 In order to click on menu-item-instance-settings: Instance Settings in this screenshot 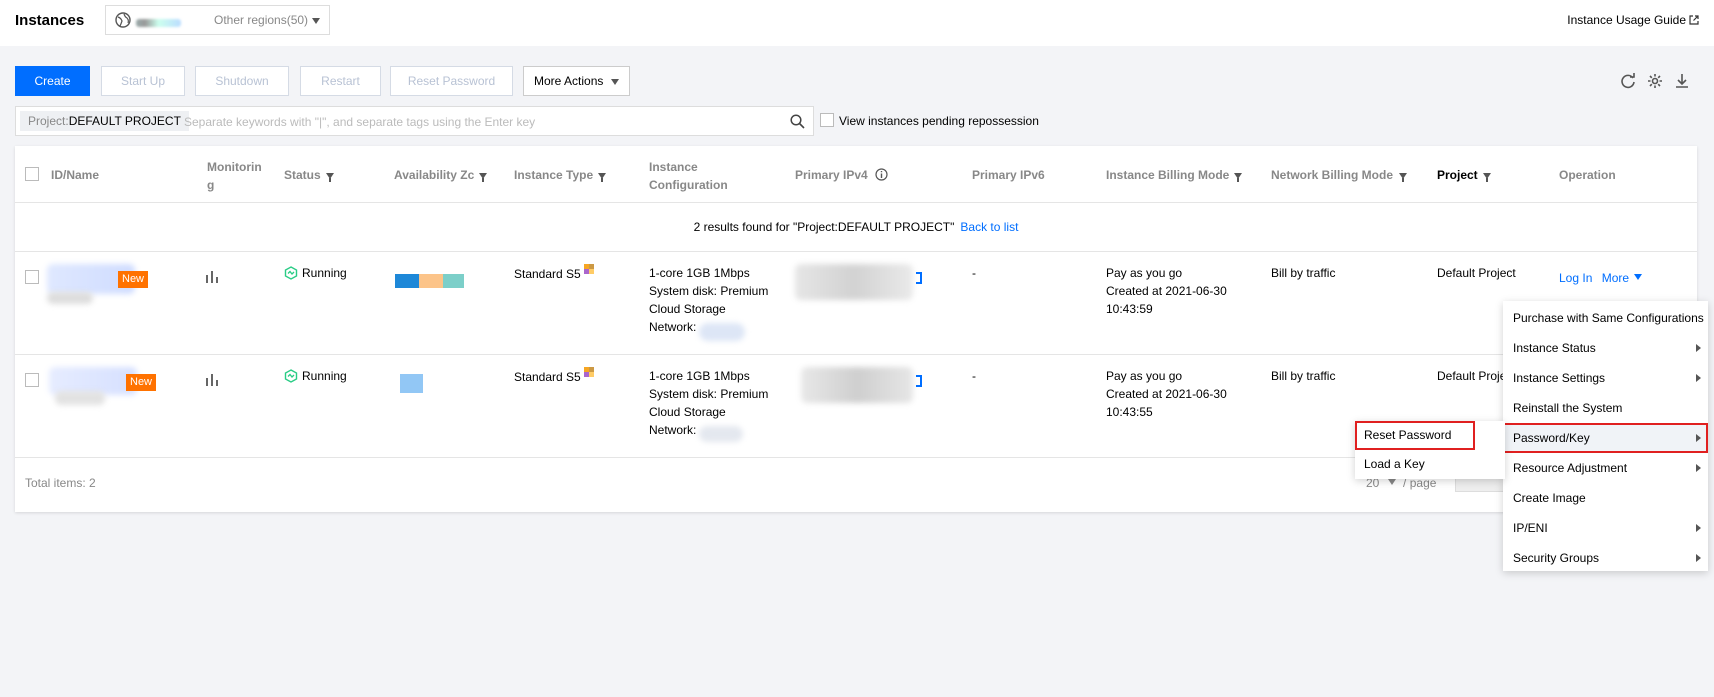, I will do `click(1605, 378)`.